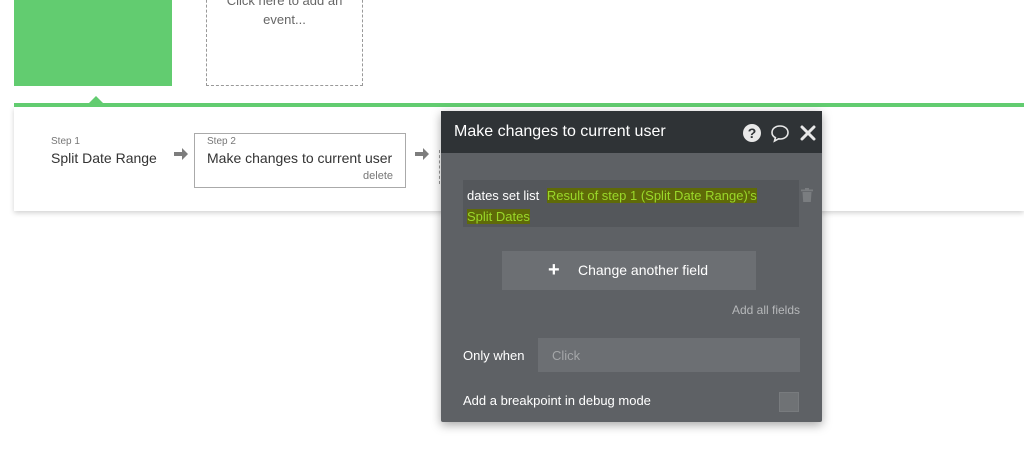  What do you see at coordinates (498, 216) in the screenshot?
I see `expression-line-2: Split Dates` at bounding box center [498, 216].